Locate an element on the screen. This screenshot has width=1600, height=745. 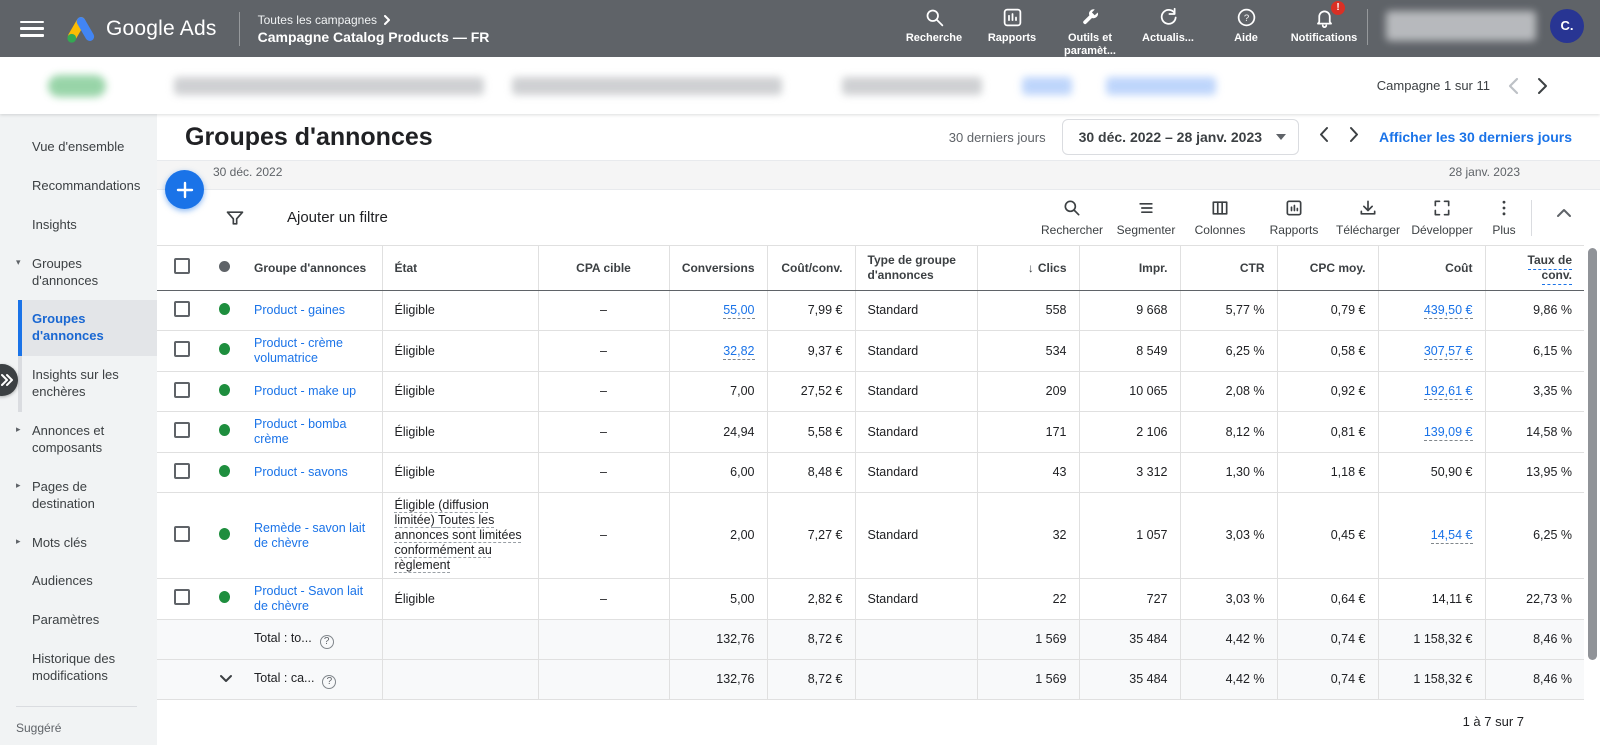
segment-icon is located at coordinates (1146, 208).